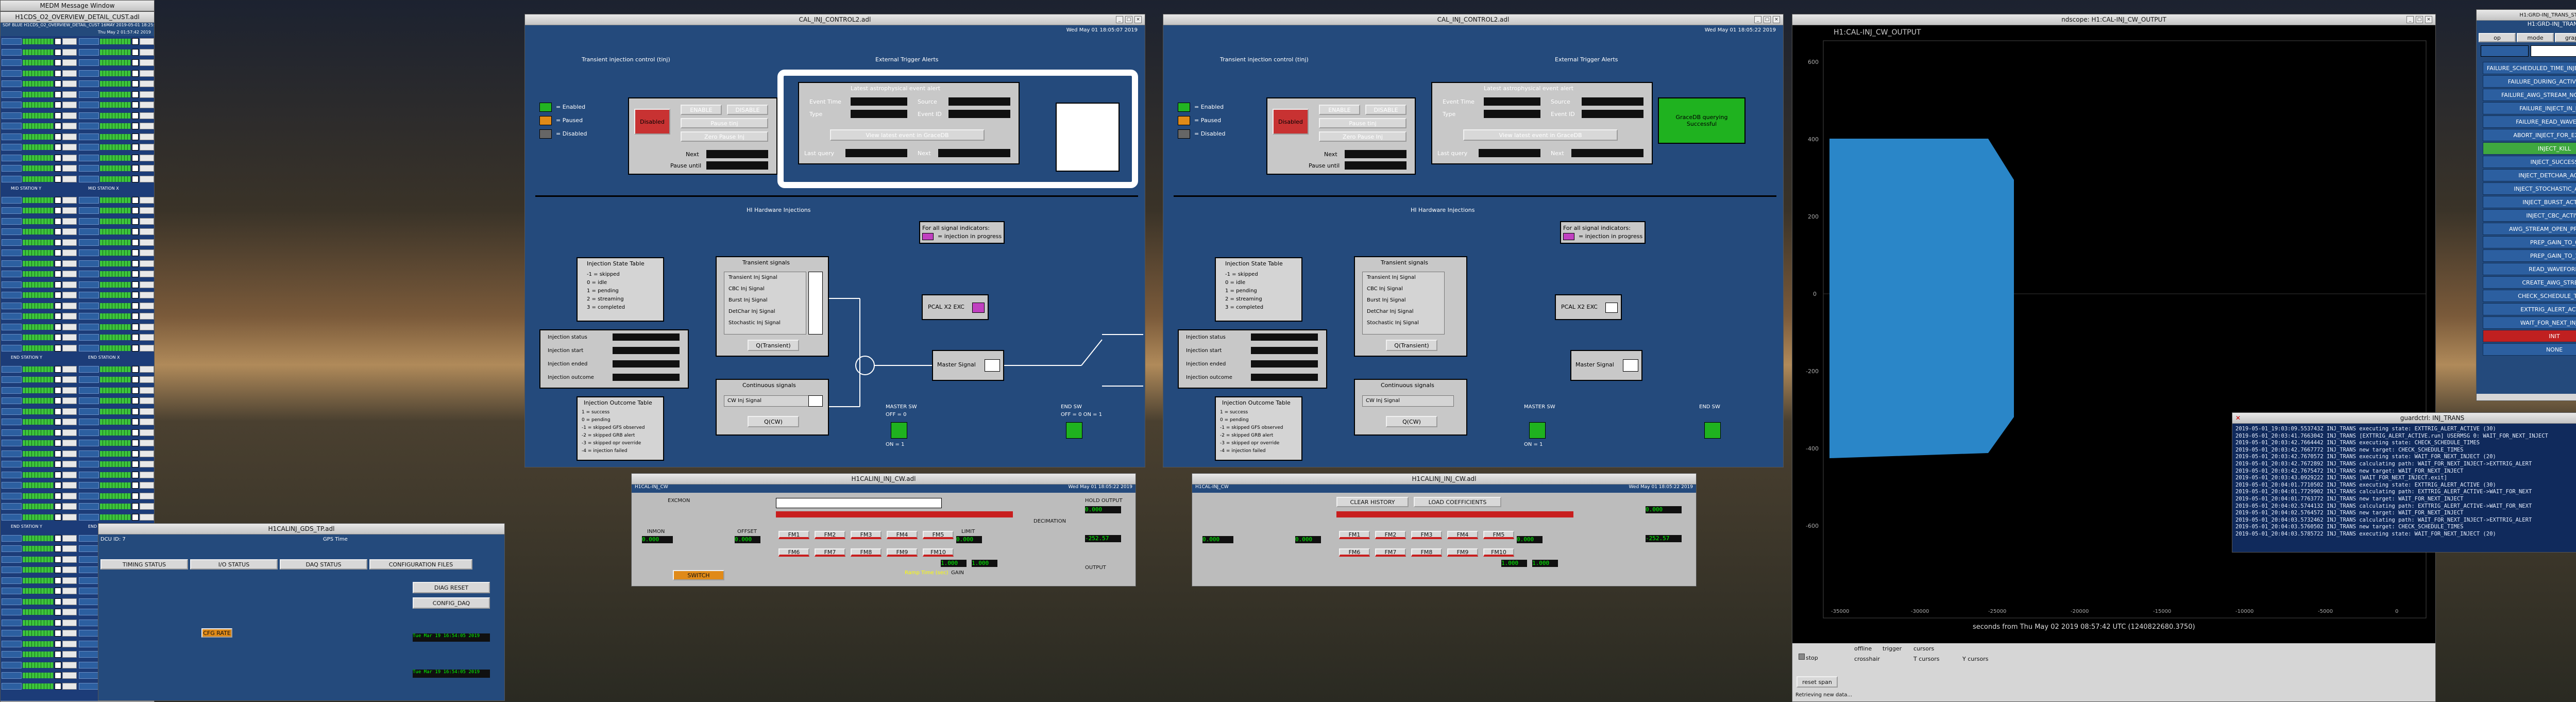  Describe the element at coordinates (1385, 110) in the screenshot. I see `ctrl-right-disable-button: DISABLE` at that location.